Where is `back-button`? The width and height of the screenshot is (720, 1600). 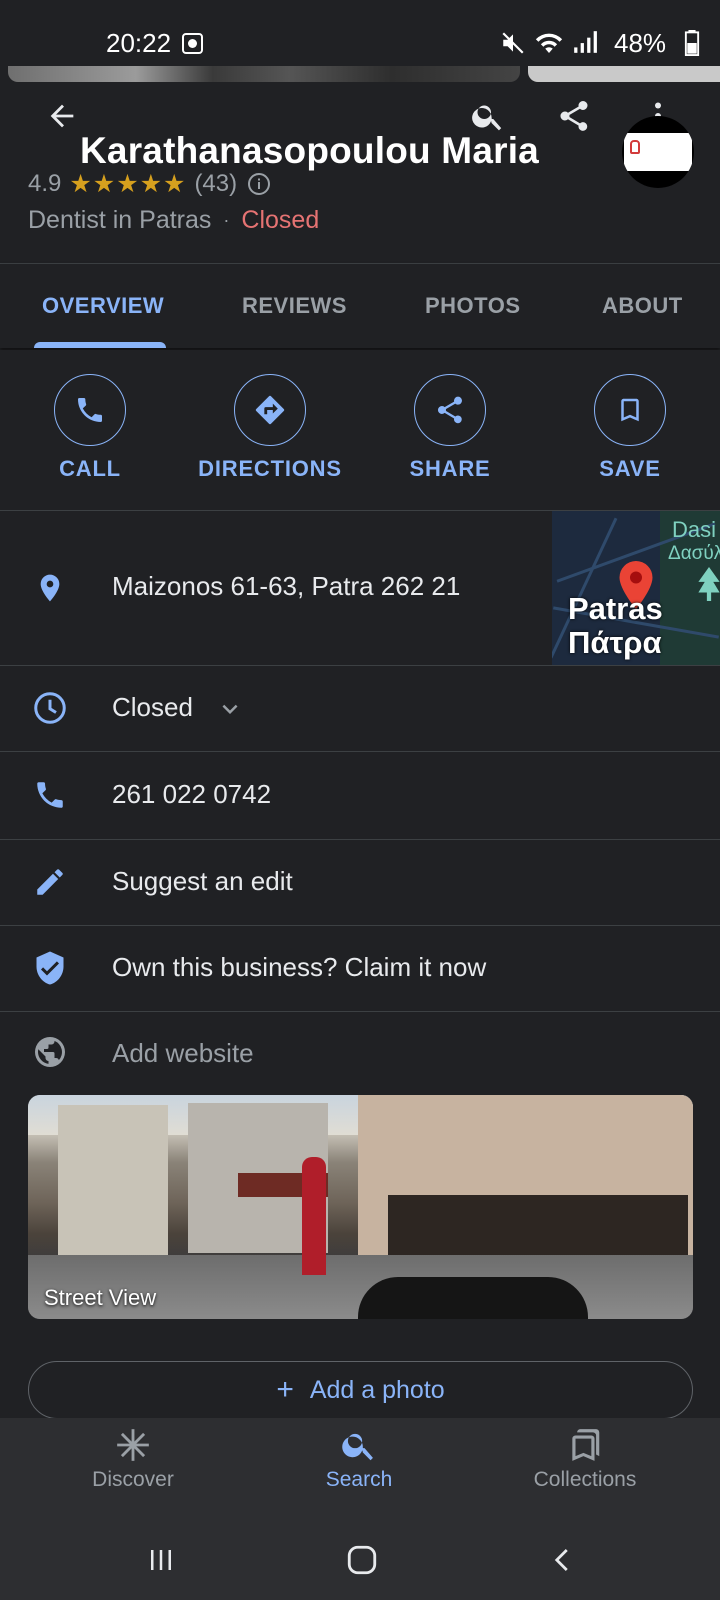
back-button is located at coordinates (62, 116).